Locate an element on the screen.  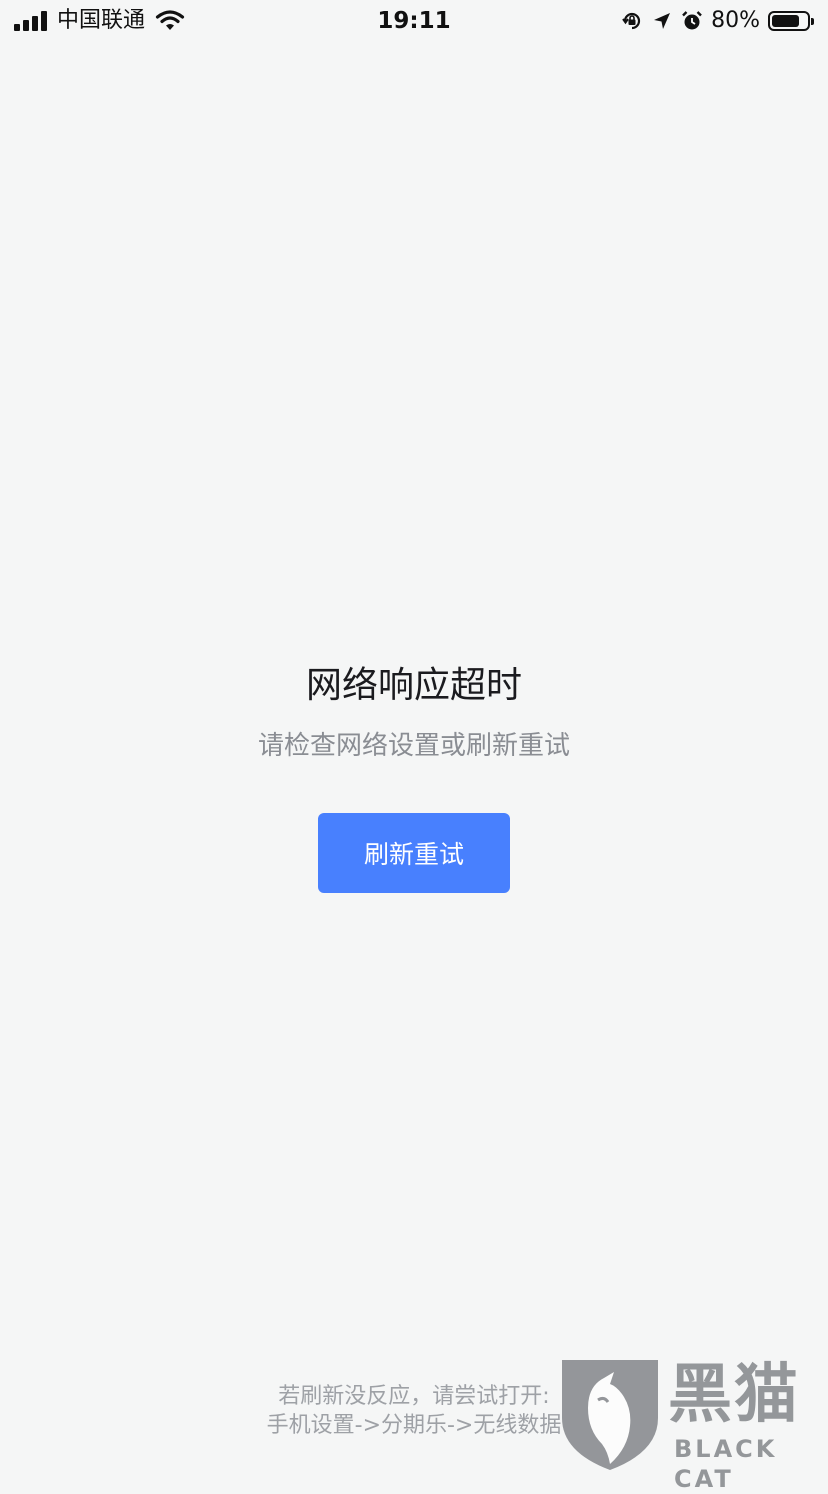
error-message: 网络响应超时 请检查网络设置或刷新重试 is located at coordinates (414, 713).